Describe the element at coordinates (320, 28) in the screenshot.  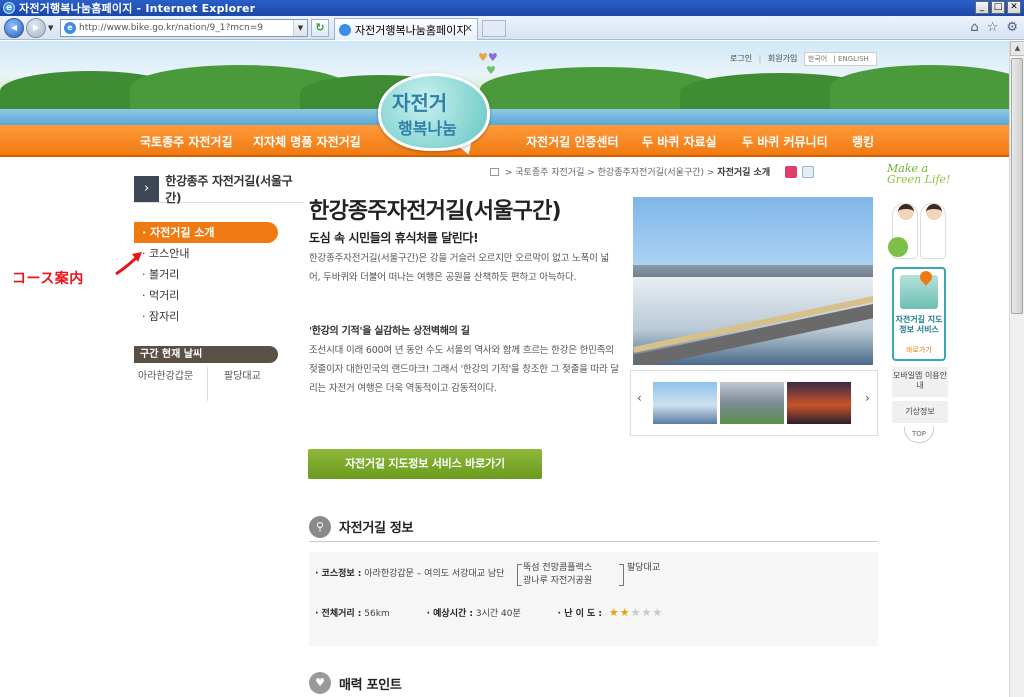
I see `refresh-icon: ↻` at that location.